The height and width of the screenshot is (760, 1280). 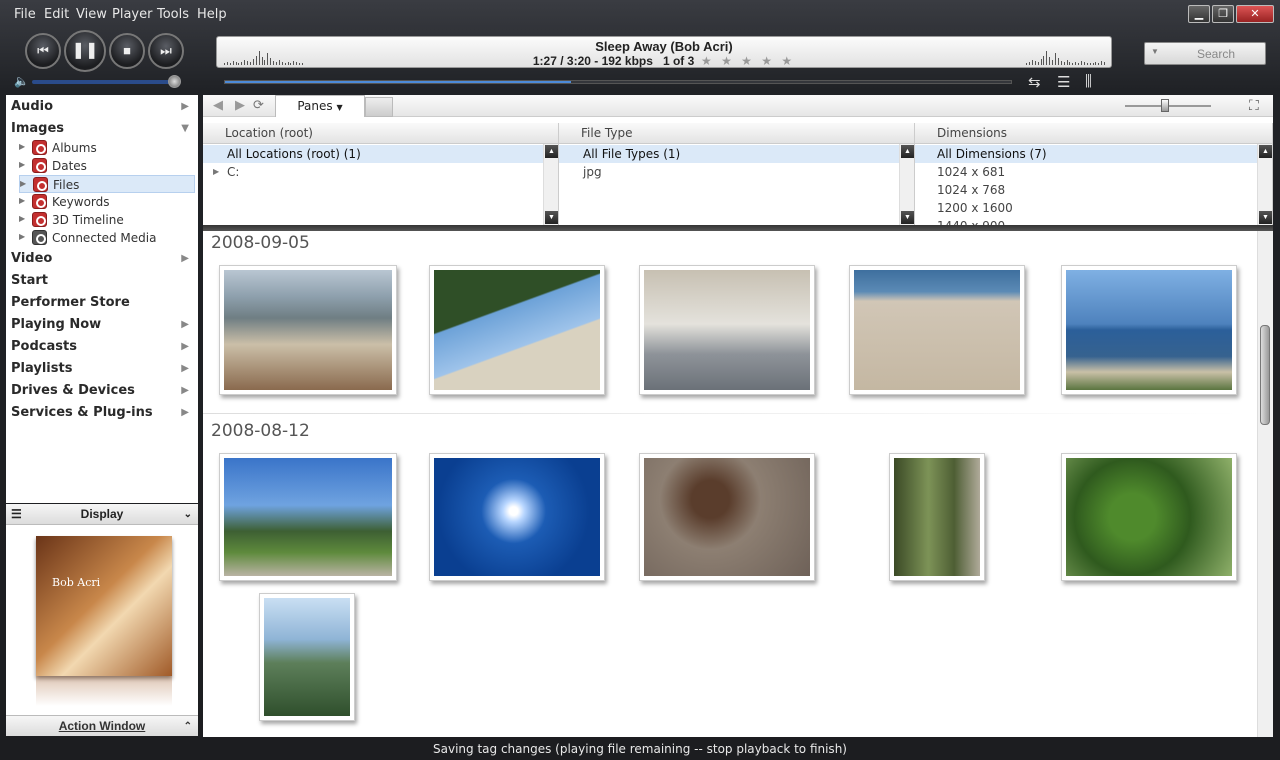 What do you see at coordinates (218, 105) in the screenshot?
I see `back-icon: ◀` at bounding box center [218, 105].